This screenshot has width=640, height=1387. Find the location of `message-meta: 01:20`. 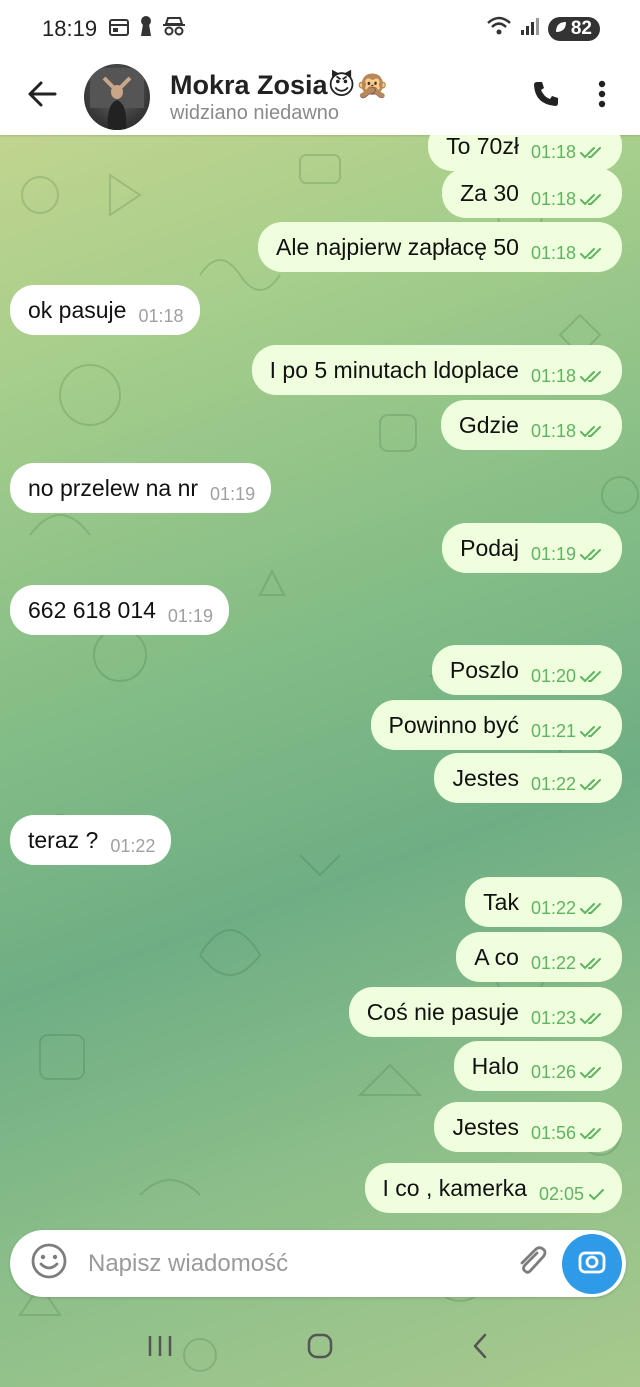

message-meta: 01:20 is located at coordinates (568, 676).